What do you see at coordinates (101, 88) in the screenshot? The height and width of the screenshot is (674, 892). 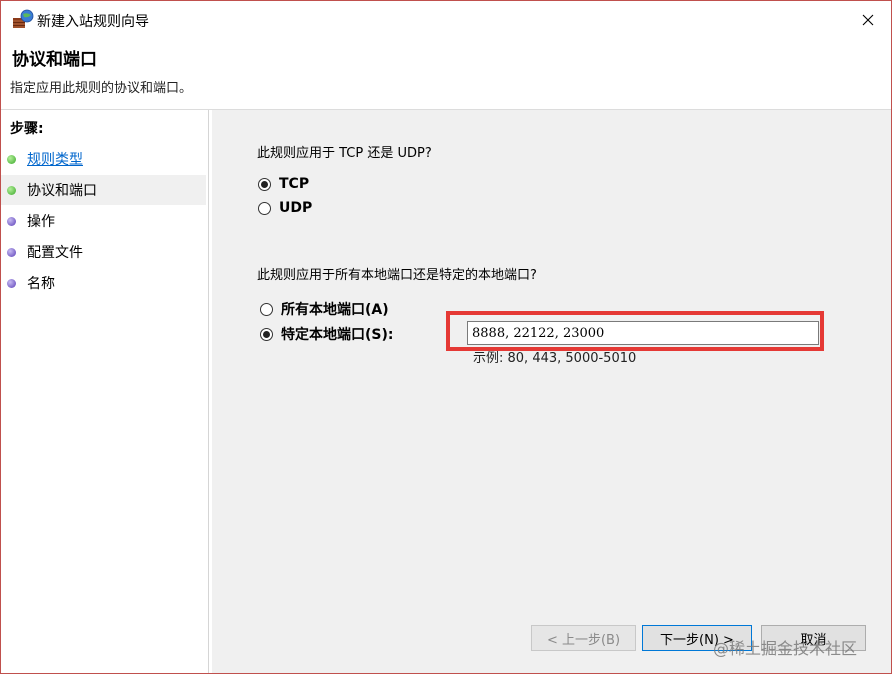 I see `page-subtitle: 指定应用此规则的协议和端口。` at bounding box center [101, 88].